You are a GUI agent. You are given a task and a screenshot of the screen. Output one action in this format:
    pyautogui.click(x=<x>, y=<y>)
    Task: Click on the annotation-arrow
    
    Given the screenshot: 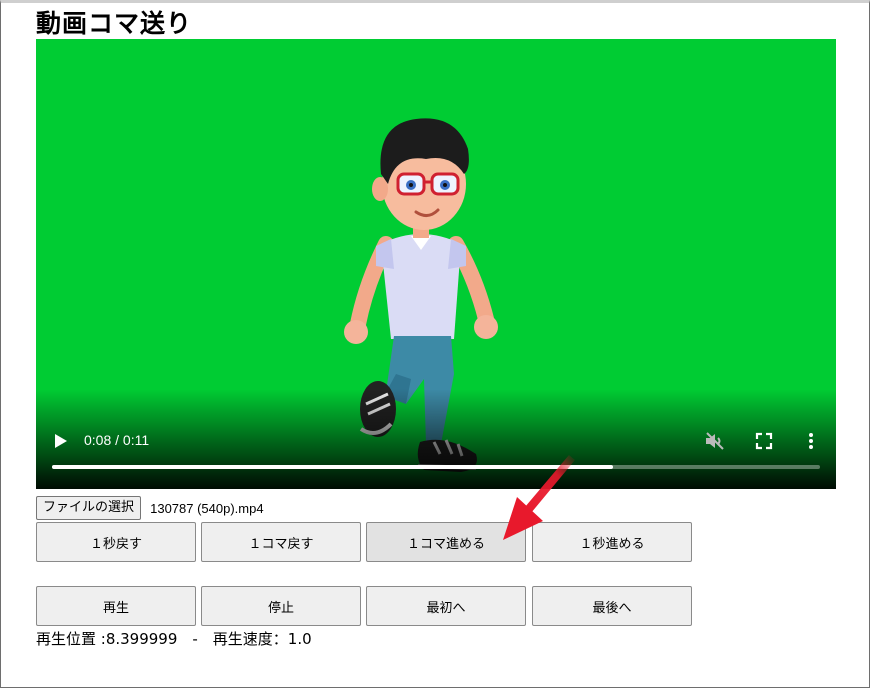 What is the action you would take?
    pyautogui.click(x=539, y=497)
    